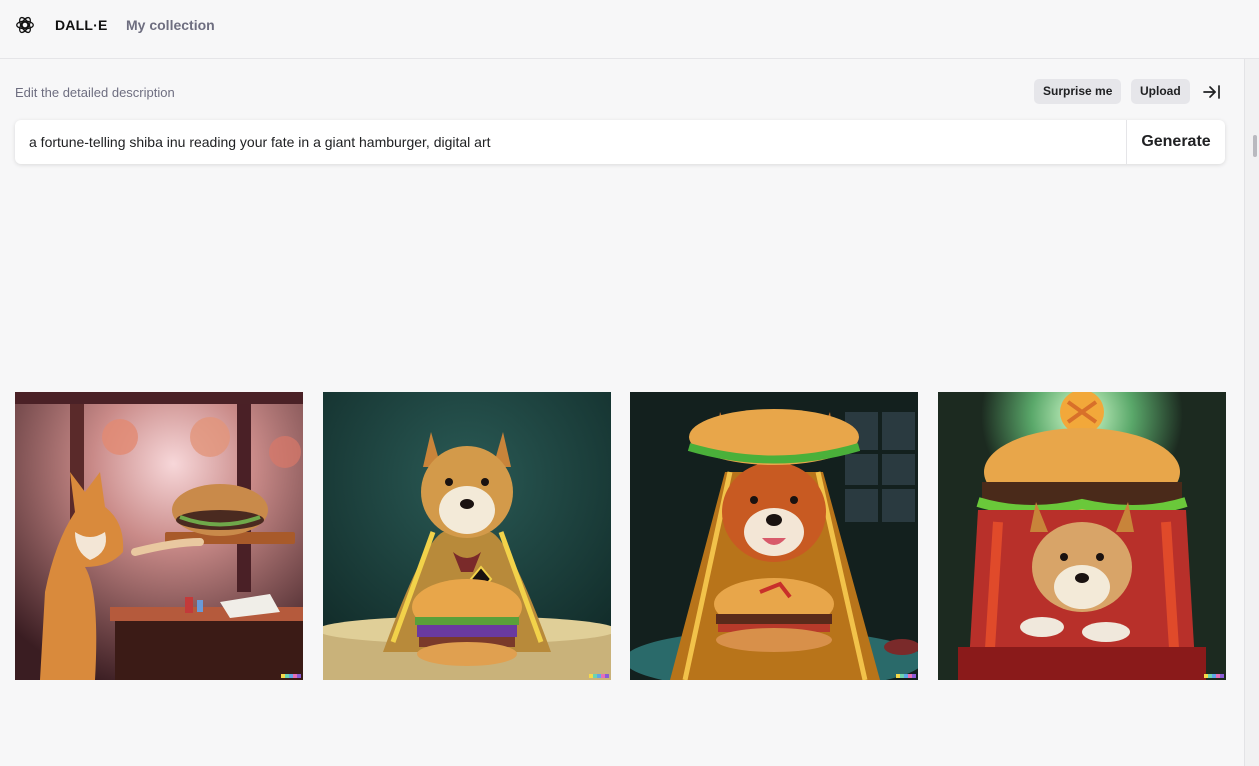 This screenshot has height=766, width=1259. Describe the element at coordinates (170, 25) in the screenshot. I see `nav-my-collection: My collection` at that location.